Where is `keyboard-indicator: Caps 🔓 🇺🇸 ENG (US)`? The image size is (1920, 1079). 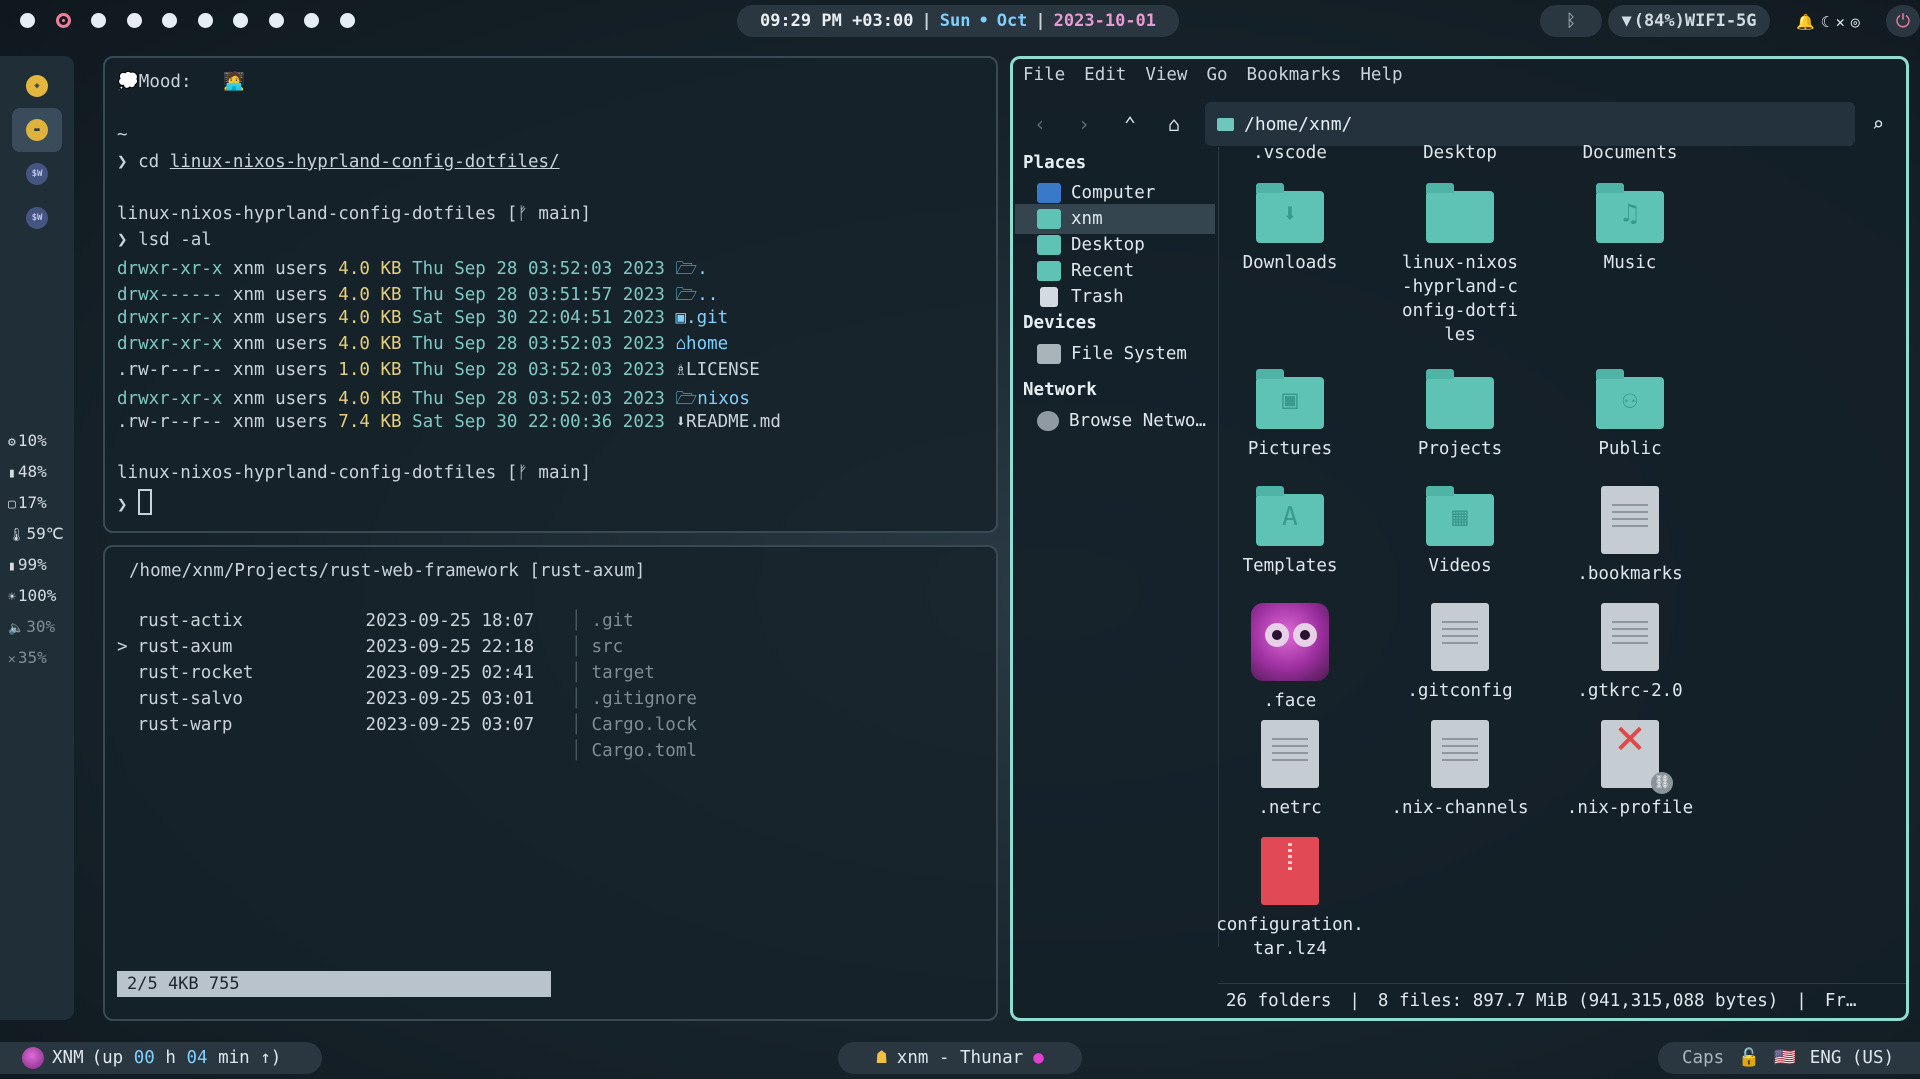
keyboard-indicator: Caps 🔓 🇺🇸 ENG (US) is located at coordinates (1789, 1058).